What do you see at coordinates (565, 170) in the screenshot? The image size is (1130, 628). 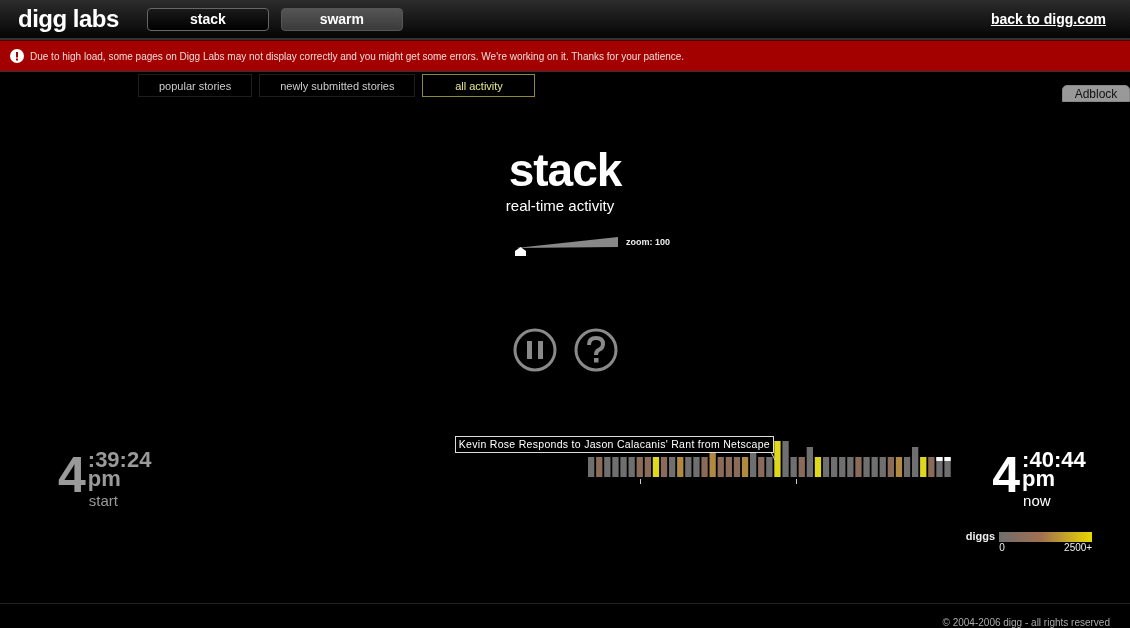 I see `page-title: stack` at bounding box center [565, 170].